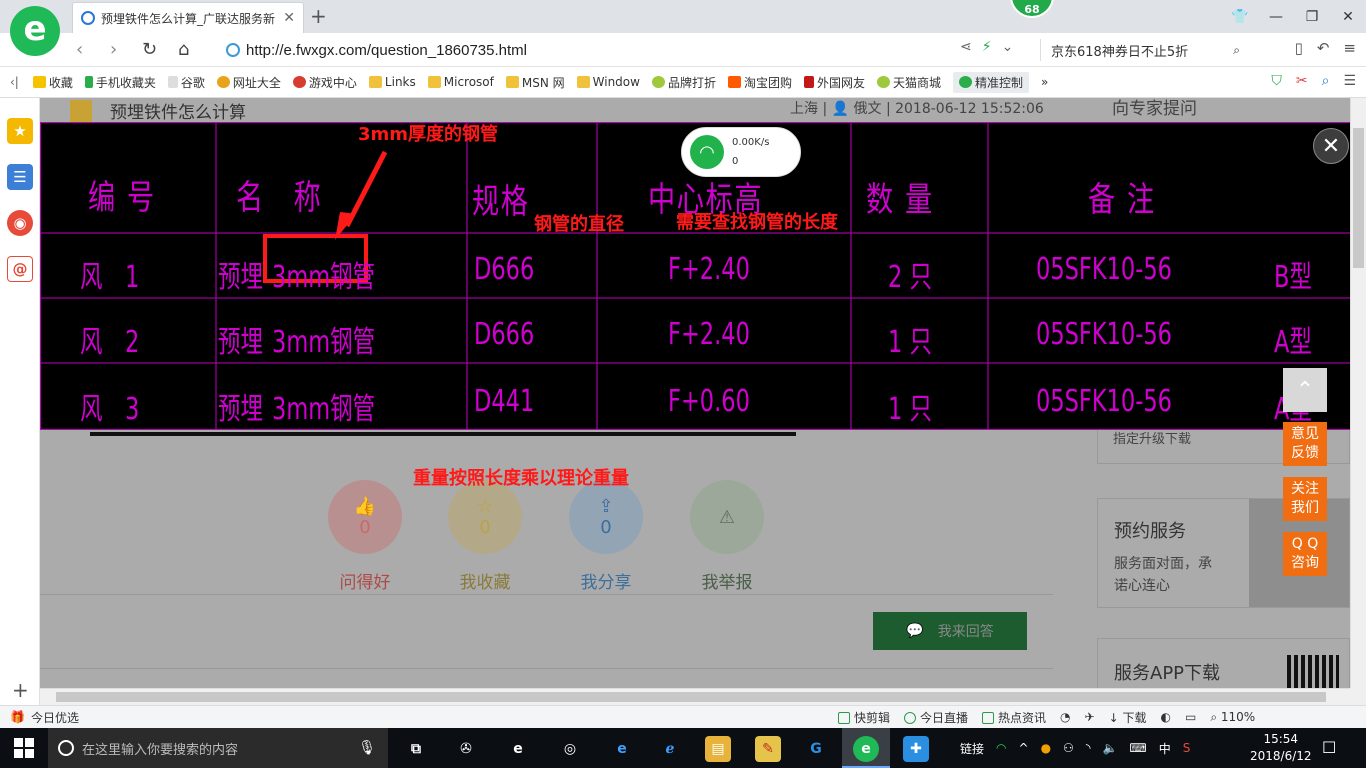  I want to click on vertical-scrollbar, so click(1358, 393).